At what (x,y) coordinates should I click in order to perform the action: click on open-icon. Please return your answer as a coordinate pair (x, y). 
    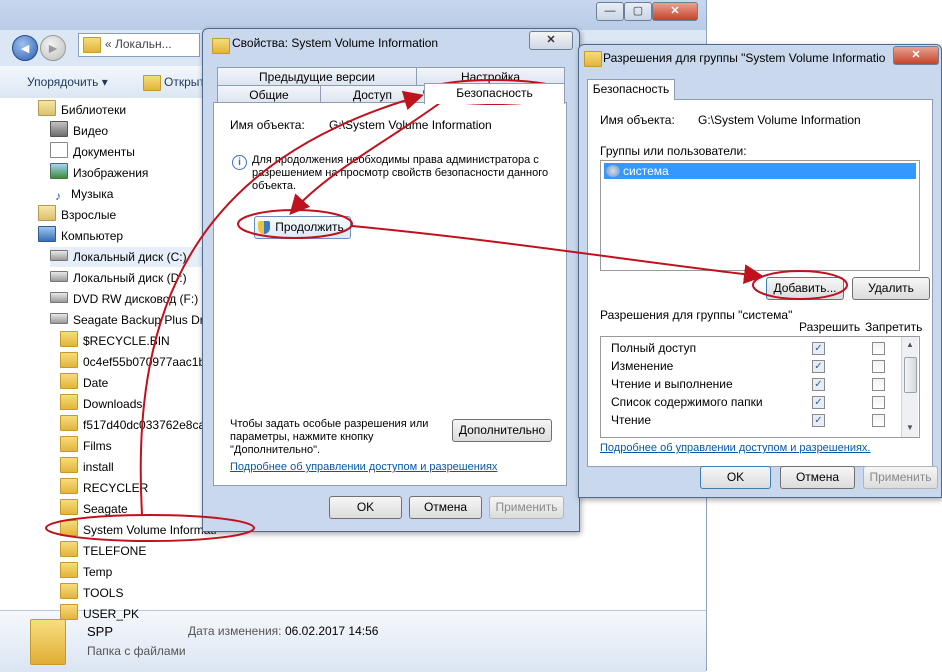
    Looking at the image, I should click on (152, 83).